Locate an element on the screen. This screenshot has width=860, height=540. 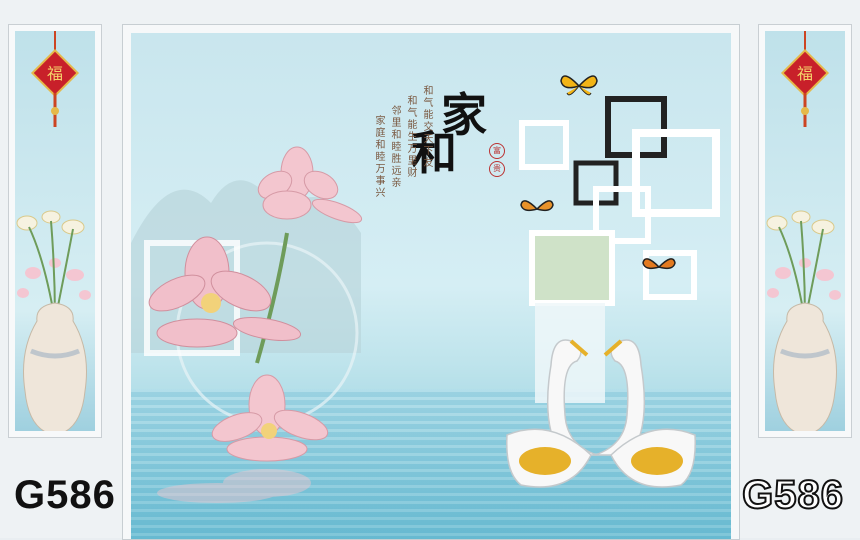
left-side-panel: 福 is located at coordinates (55, 231).